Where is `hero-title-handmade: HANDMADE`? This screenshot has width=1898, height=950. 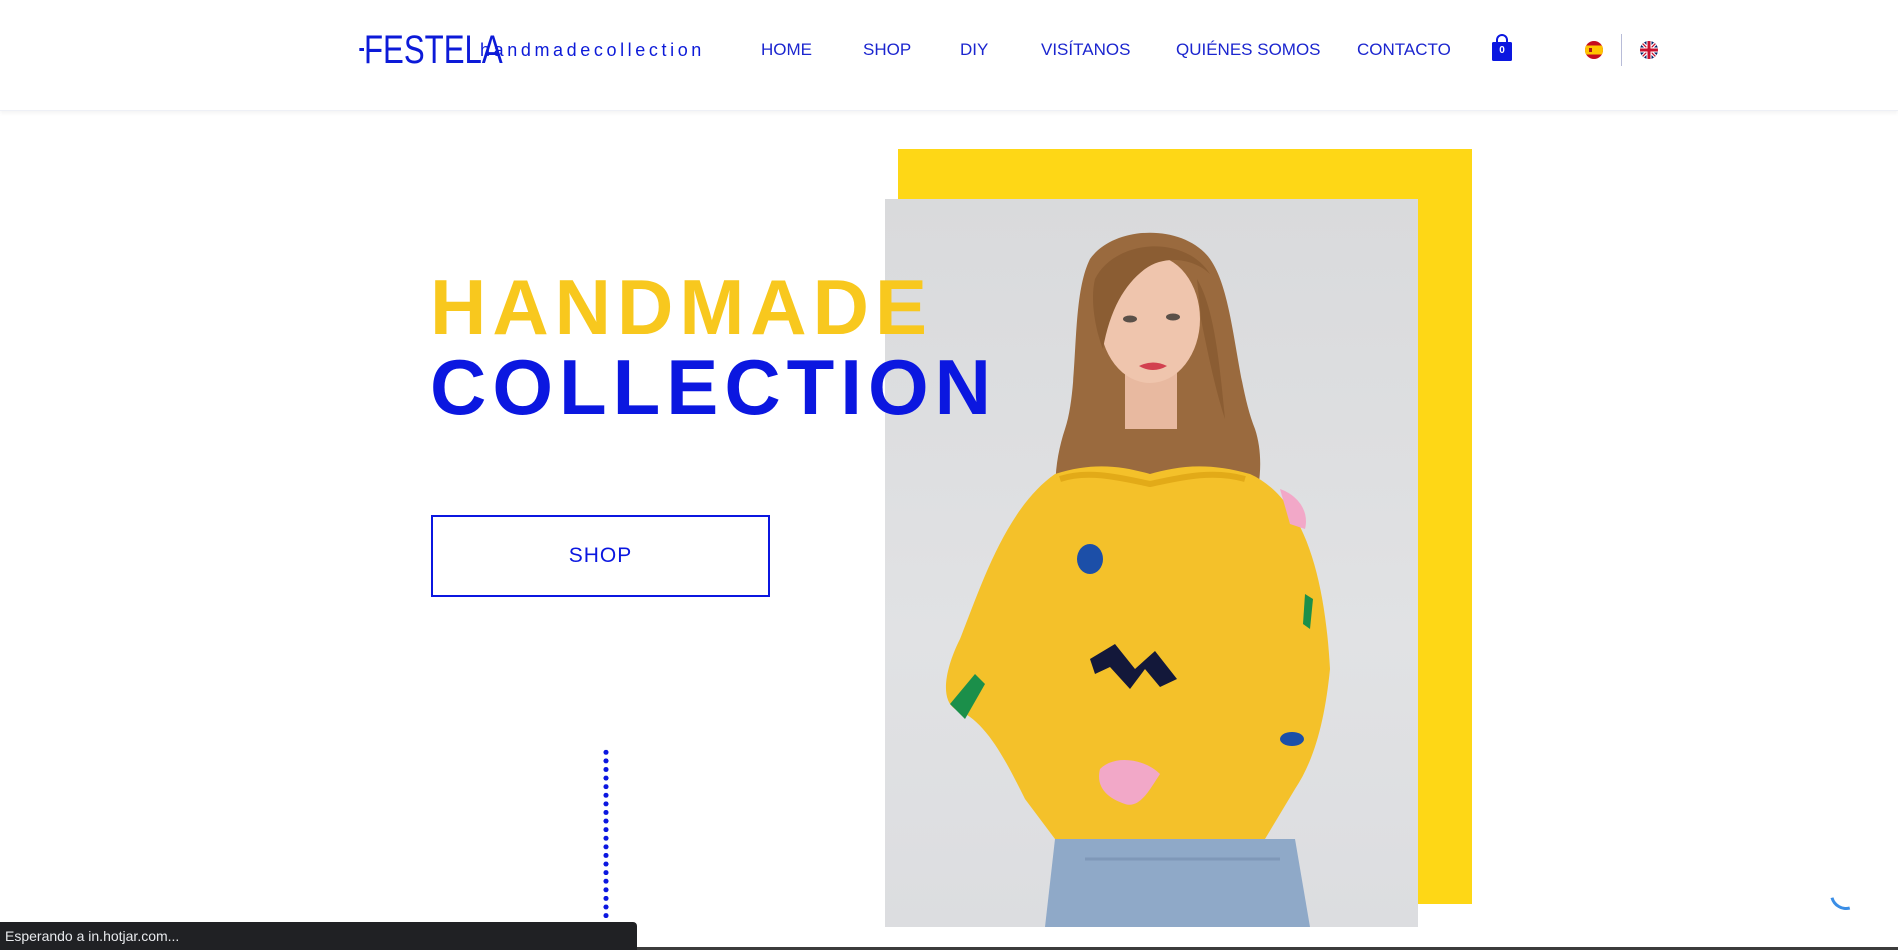
hero-title-handmade: HANDMADE is located at coordinates (681, 307).